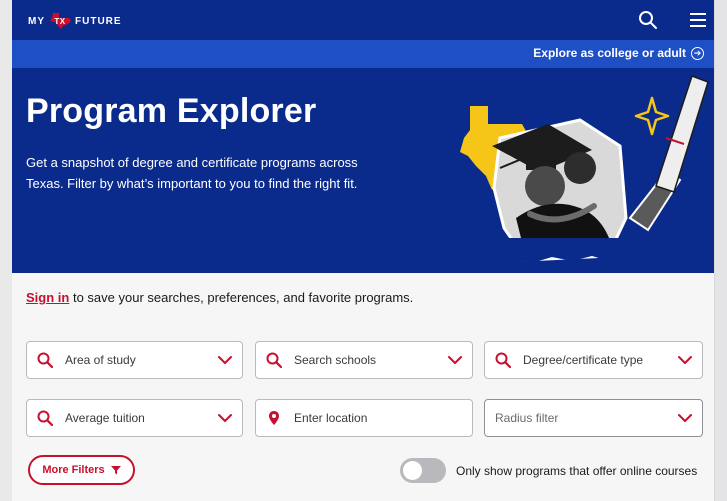 The width and height of the screenshot is (727, 501). What do you see at coordinates (720, 250) in the screenshot?
I see `window-scrollbar` at bounding box center [720, 250].